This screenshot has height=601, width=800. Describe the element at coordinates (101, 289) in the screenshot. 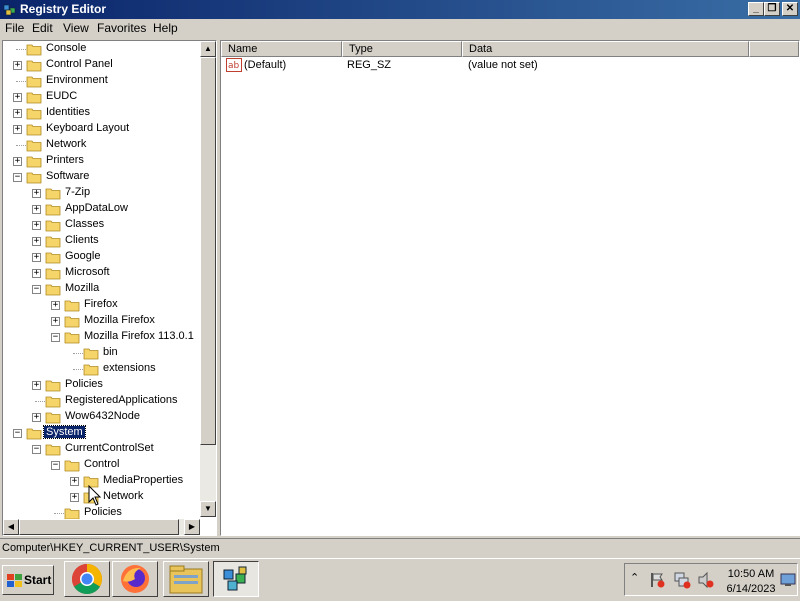

I see `tree-item: − Mozilla` at that location.